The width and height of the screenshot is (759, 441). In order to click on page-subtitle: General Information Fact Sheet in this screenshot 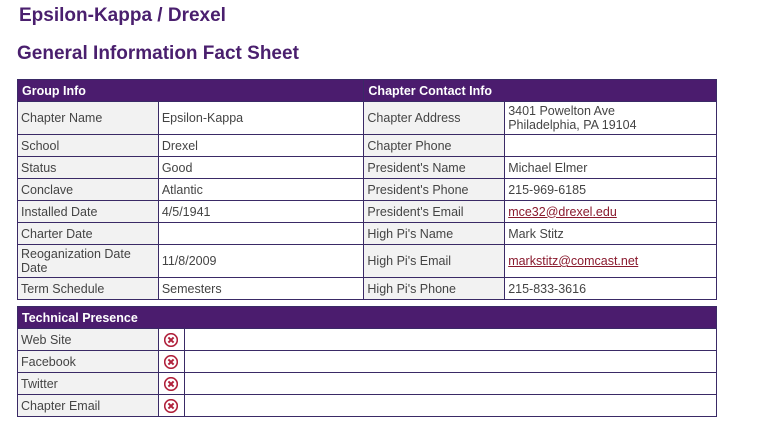, I will do `click(158, 53)`.